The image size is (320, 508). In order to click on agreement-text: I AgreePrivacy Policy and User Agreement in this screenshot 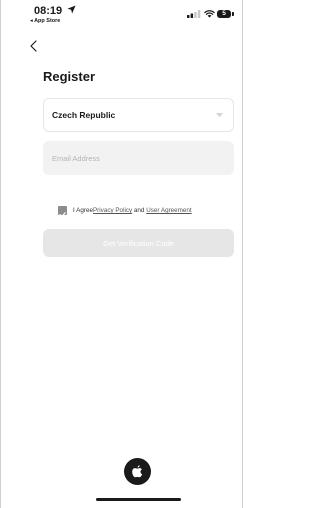, I will do `click(132, 210)`.